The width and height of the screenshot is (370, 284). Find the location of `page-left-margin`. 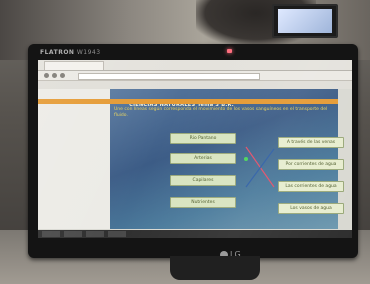

page-left-margin is located at coordinates (74, 159).